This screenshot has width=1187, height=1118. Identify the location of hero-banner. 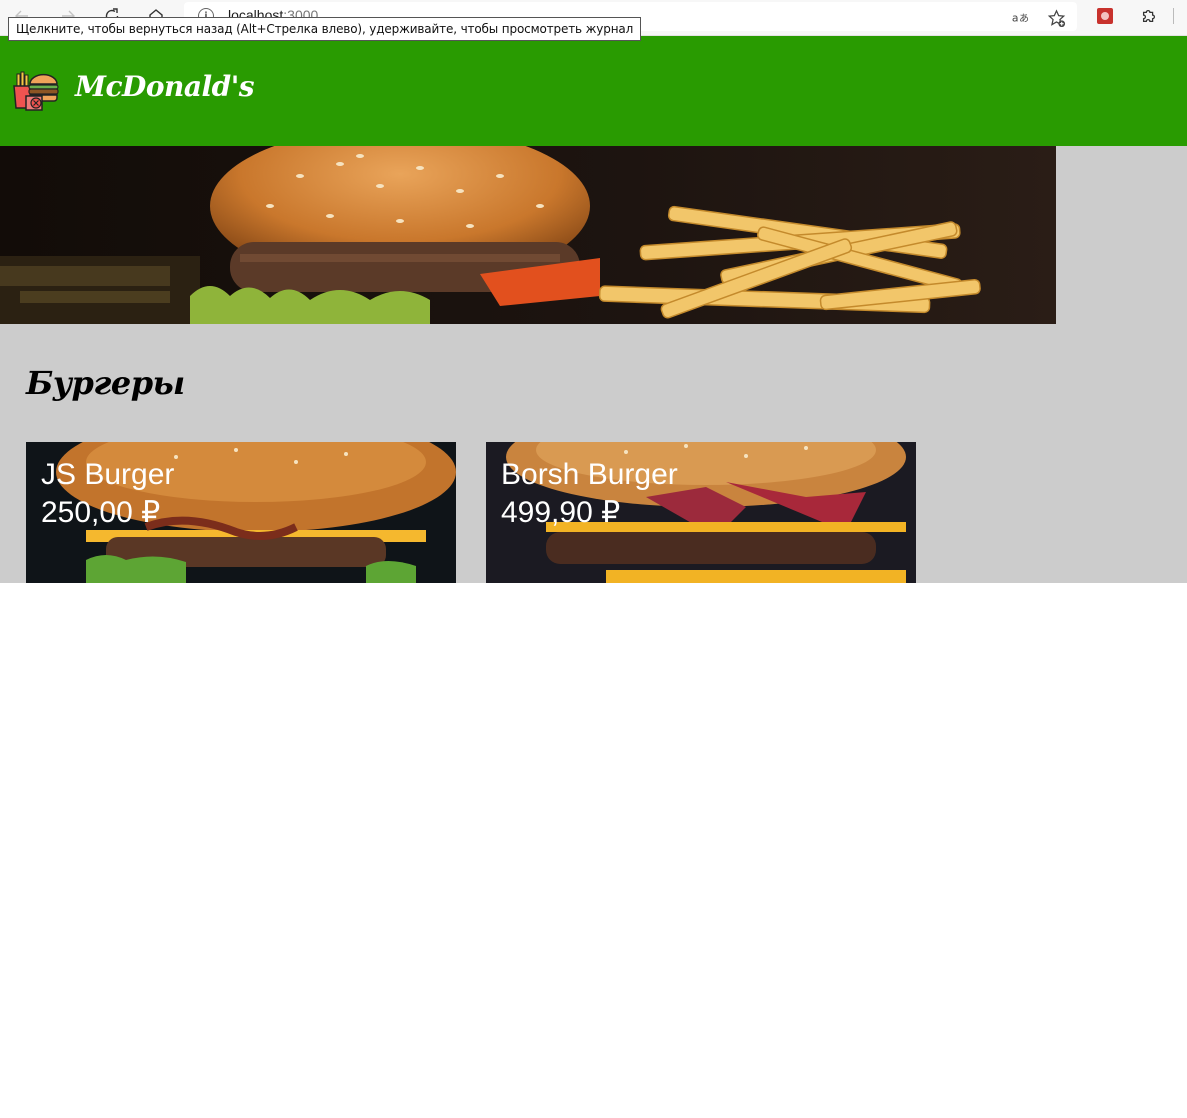
(528, 235).